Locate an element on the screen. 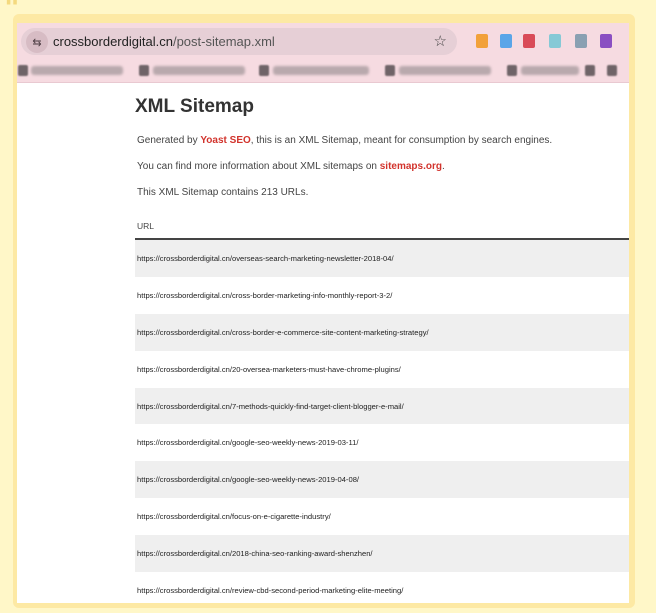  sitemaps-org-link: sitemaps.org is located at coordinates (411, 166).